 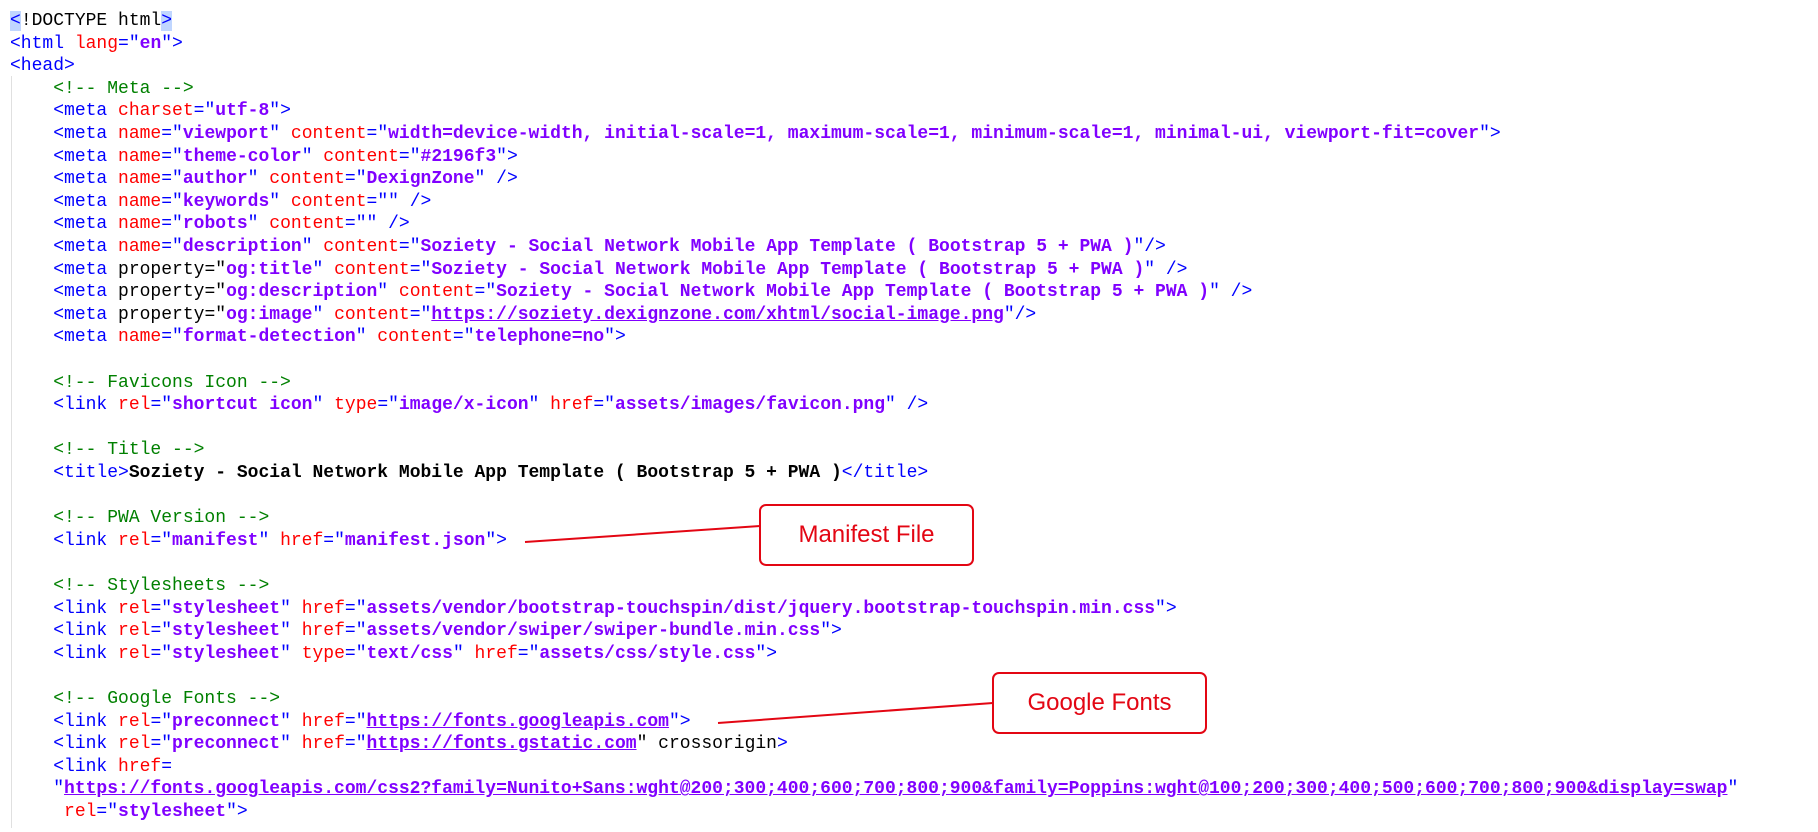 I want to click on code-line: <!-- Google Fonts -->, so click(x=145, y=699).